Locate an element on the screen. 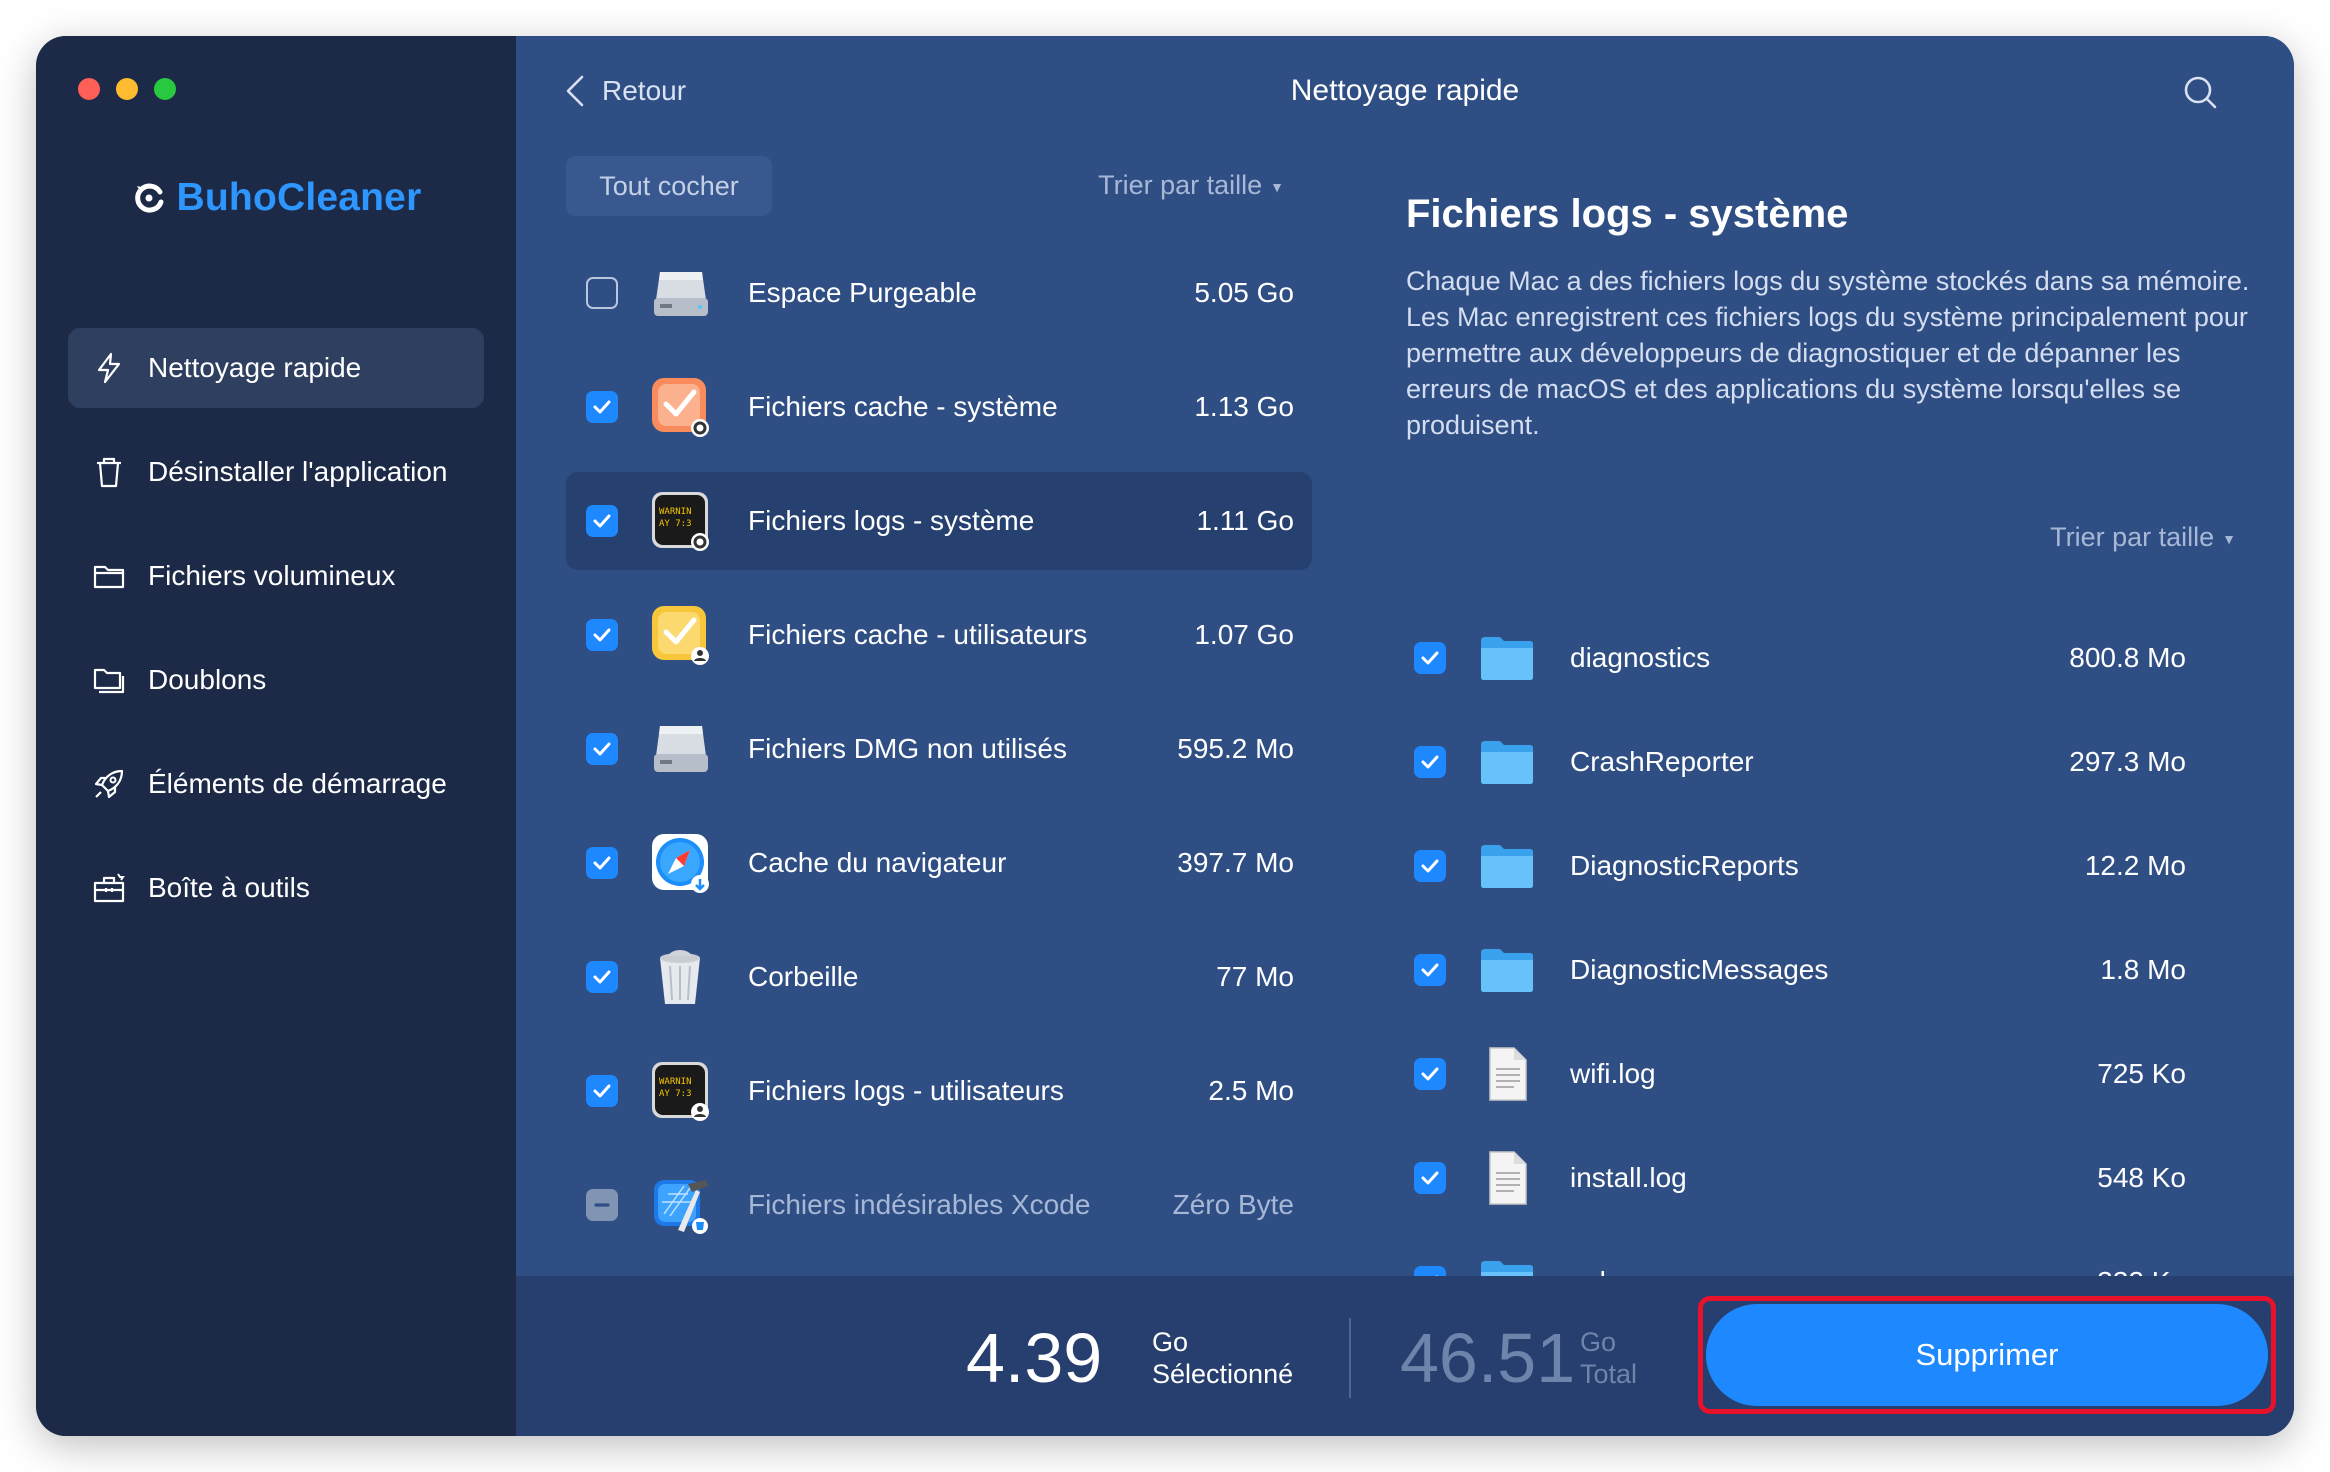  list-item: Fichiers cache - système 1.13 Go is located at coordinates (939, 407).